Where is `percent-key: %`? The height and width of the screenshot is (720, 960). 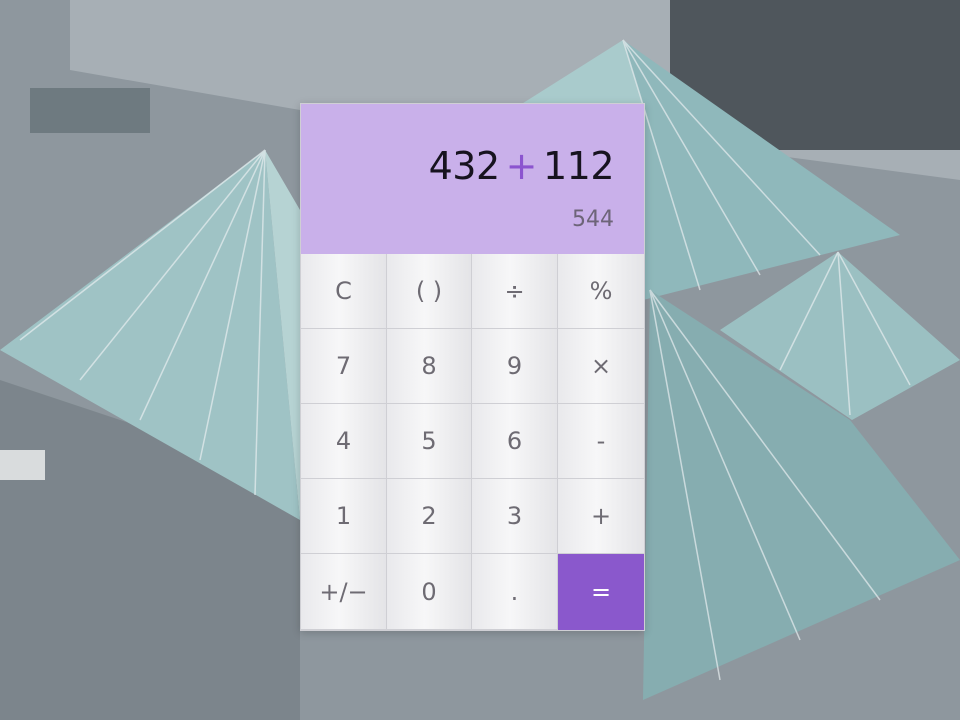 percent-key: % is located at coordinates (601, 291).